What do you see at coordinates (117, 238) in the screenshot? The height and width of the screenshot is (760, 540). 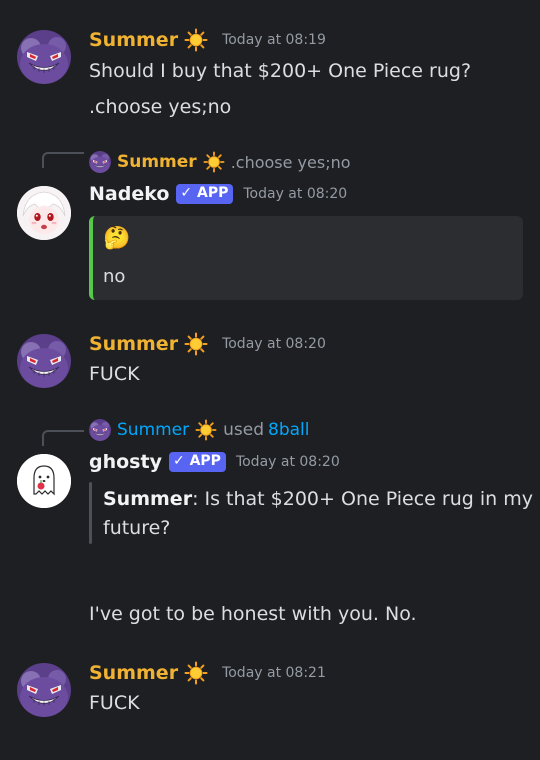 I see `thinking-emoji-icon: 🤔` at bounding box center [117, 238].